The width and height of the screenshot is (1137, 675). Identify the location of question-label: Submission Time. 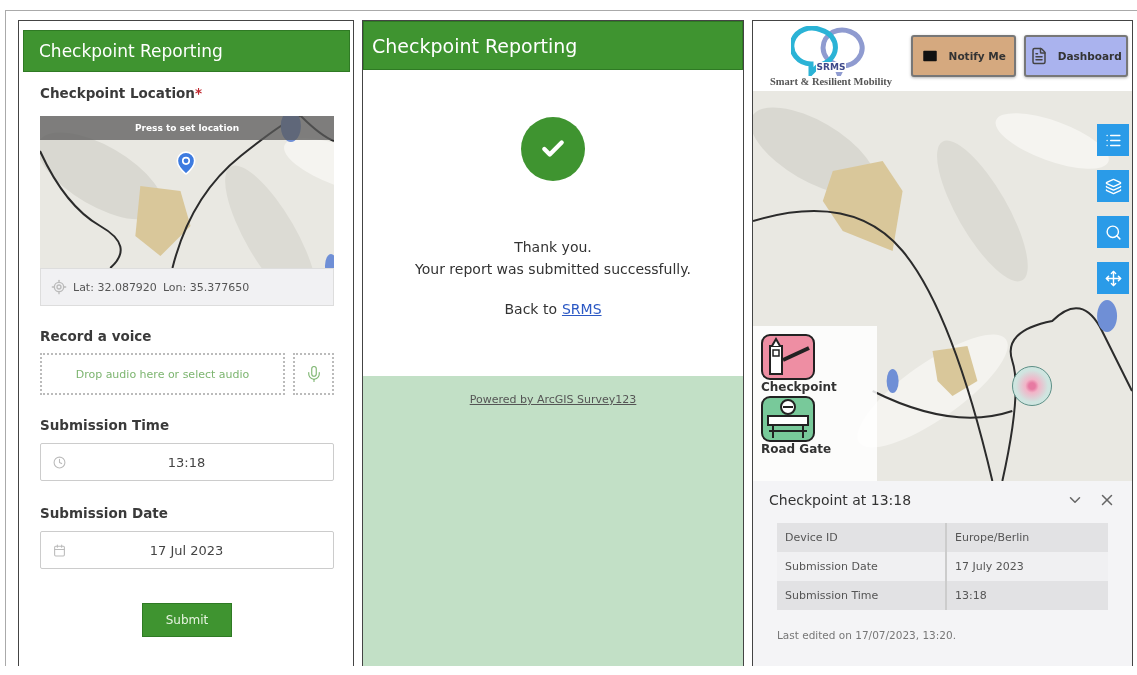
(105, 425).